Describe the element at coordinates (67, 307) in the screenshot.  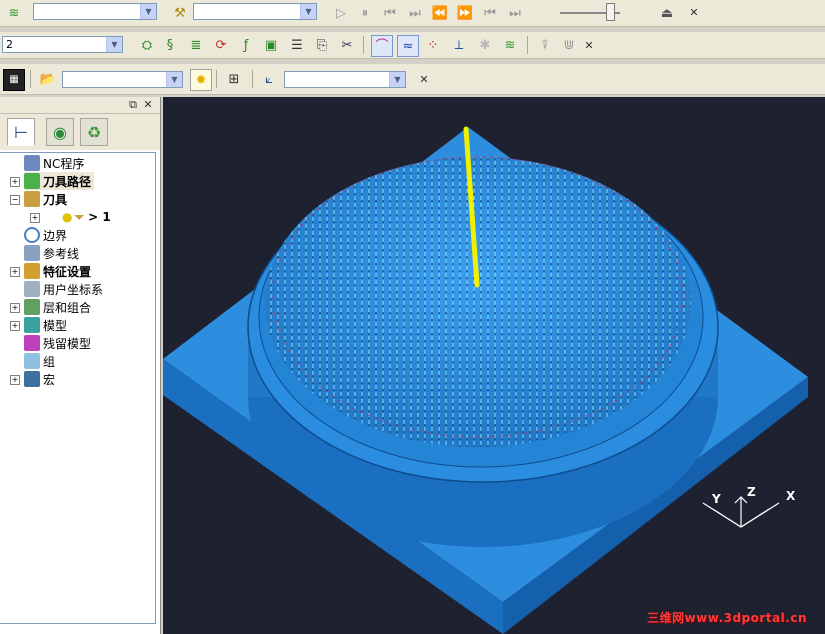
I see `tree-item-label: 层和组合` at that location.